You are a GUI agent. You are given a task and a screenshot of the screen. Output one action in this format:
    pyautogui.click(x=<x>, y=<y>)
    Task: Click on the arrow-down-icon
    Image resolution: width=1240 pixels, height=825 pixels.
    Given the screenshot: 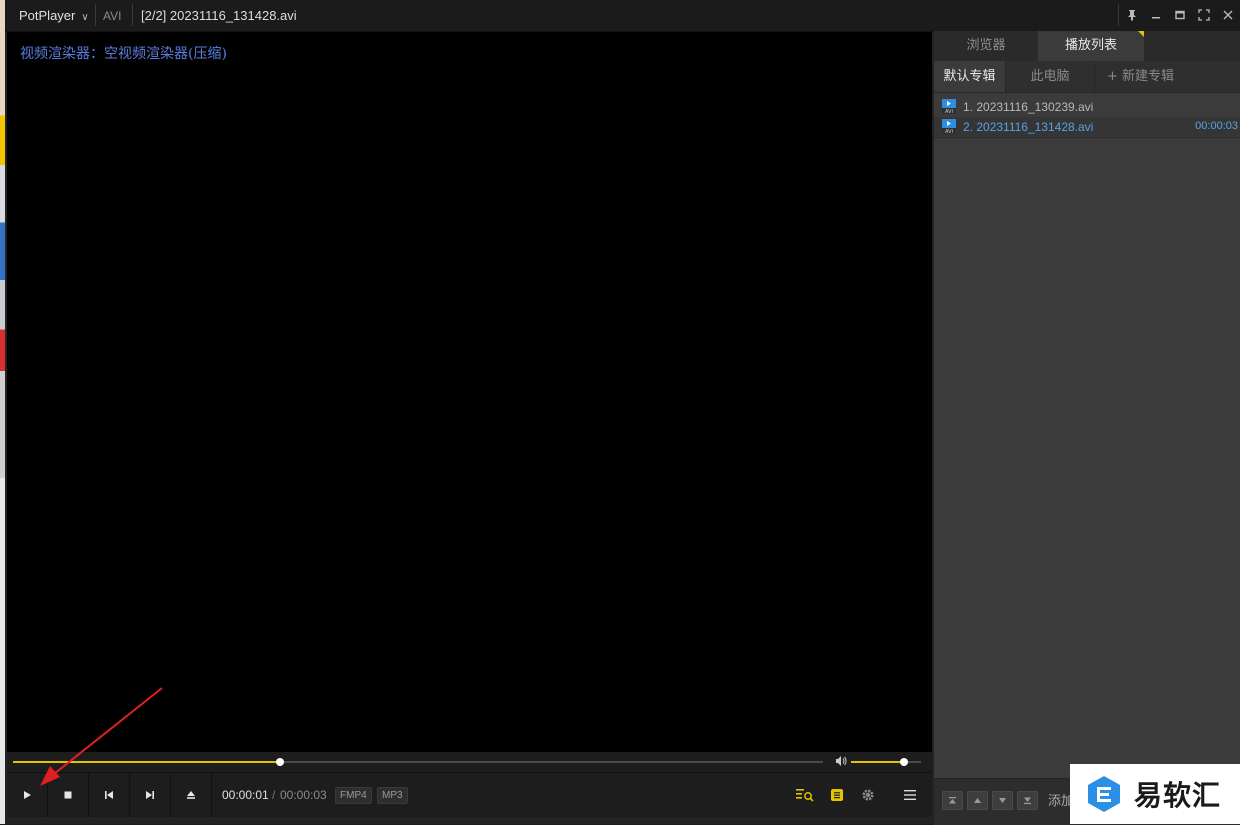 What is the action you would take?
    pyautogui.click(x=1002, y=800)
    